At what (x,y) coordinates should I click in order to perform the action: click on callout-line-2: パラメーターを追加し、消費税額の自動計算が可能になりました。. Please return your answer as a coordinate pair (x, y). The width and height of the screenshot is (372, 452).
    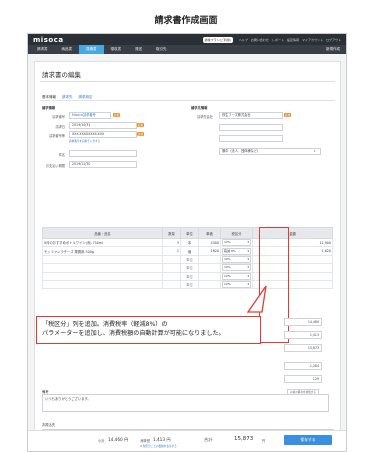
    Looking at the image, I should click on (133, 333).